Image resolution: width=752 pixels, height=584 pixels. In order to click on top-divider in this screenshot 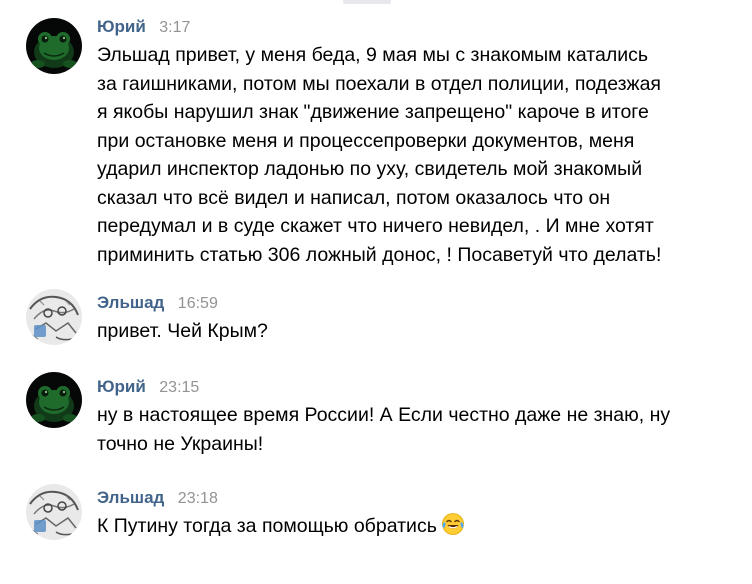, I will do `click(367, 2)`.